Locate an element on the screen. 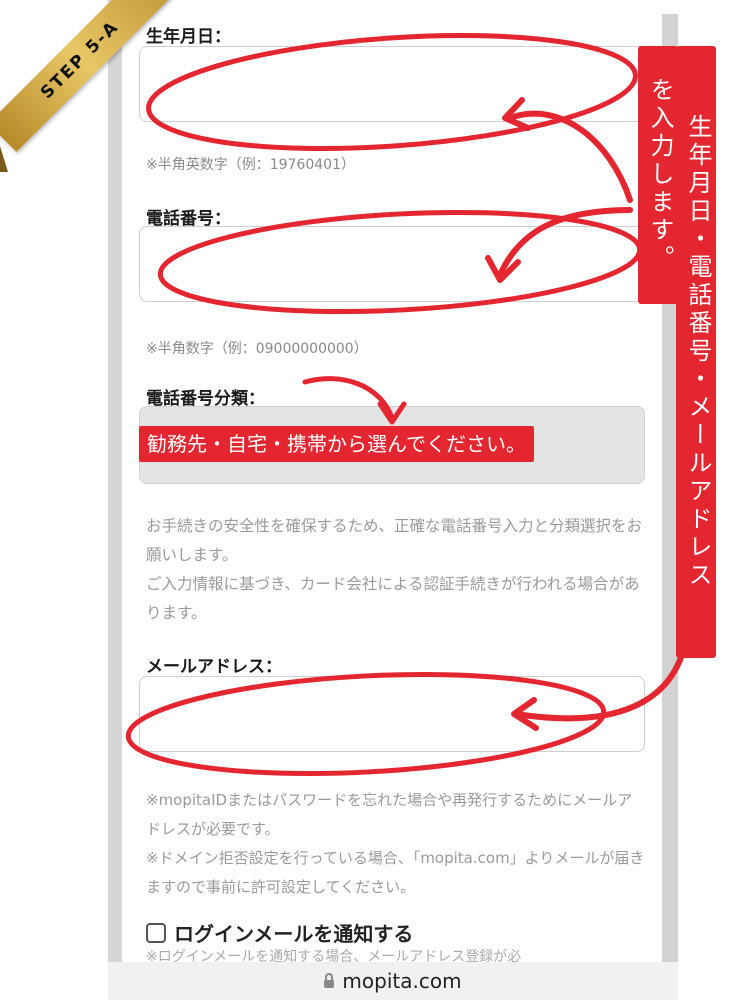 The height and width of the screenshot is (1000, 750). url-text: mopita.com is located at coordinates (402, 981).